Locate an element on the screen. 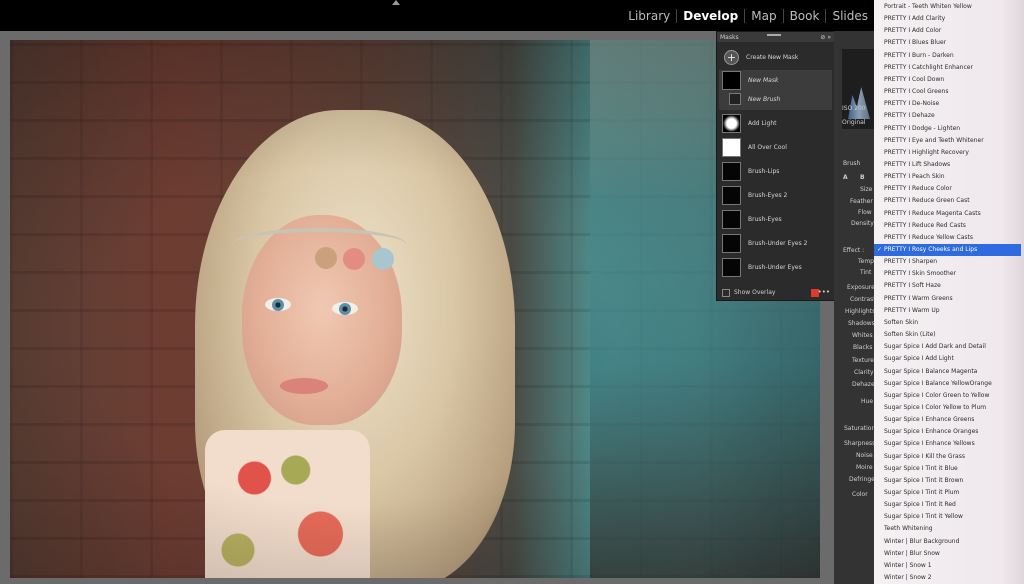 The height and width of the screenshot is (584, 1024). preset-menu-item: PRETTY I Highlight Recovery is located at coordinates (949, 153).